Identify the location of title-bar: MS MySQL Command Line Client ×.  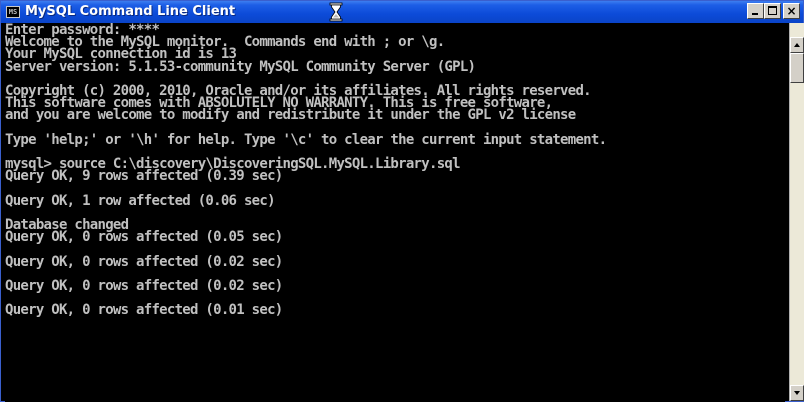
(402, 12).